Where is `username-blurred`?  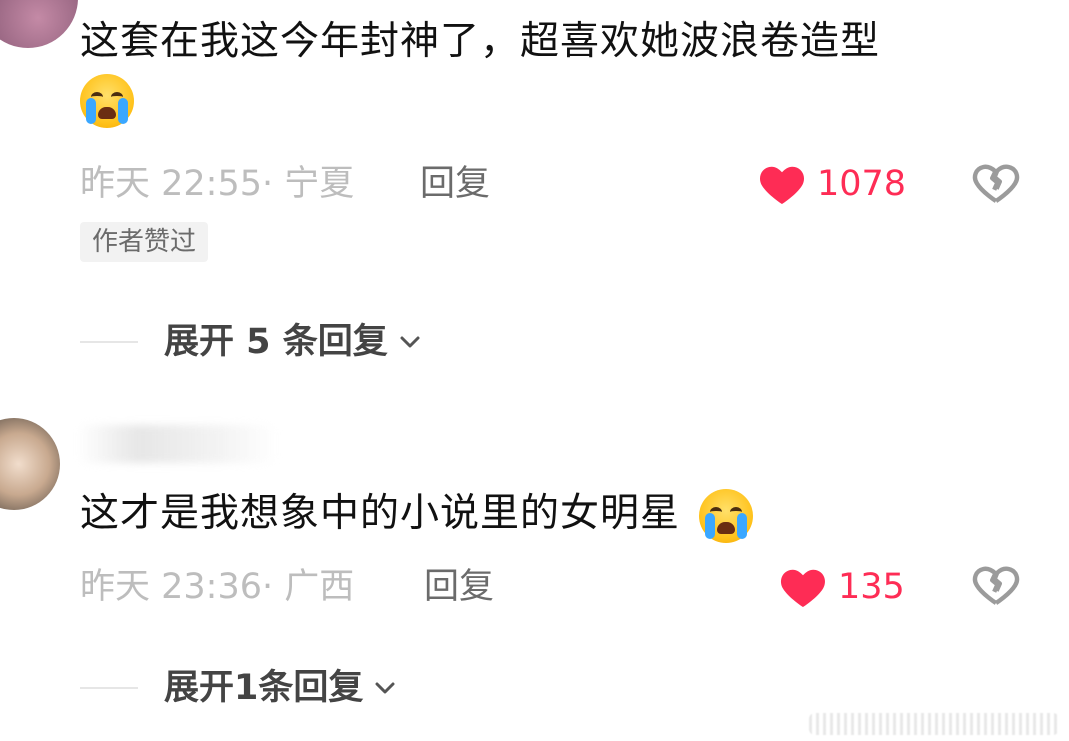 username-blurred is located at coordinates (178, 444).